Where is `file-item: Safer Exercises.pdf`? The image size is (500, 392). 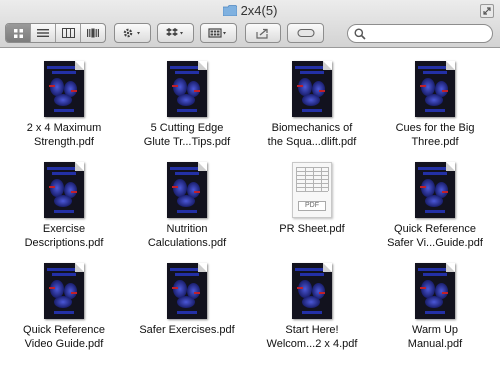 file-item: Safer Exercises.pdf is located at coordinates (187, 300).